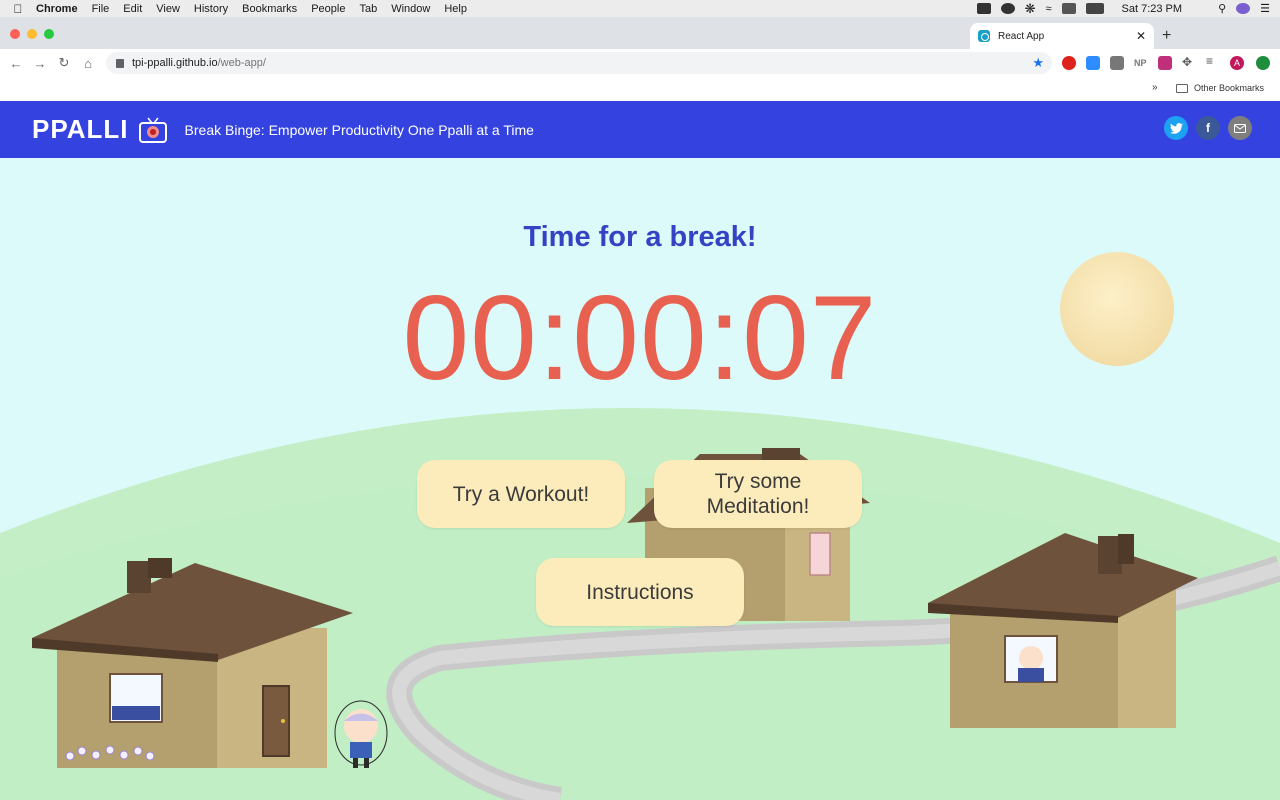 This screenshot has width=1280, height=800. Describe the element at coordinates (1068, 8) in the screenshot. I see `airplay-icon` at that location.